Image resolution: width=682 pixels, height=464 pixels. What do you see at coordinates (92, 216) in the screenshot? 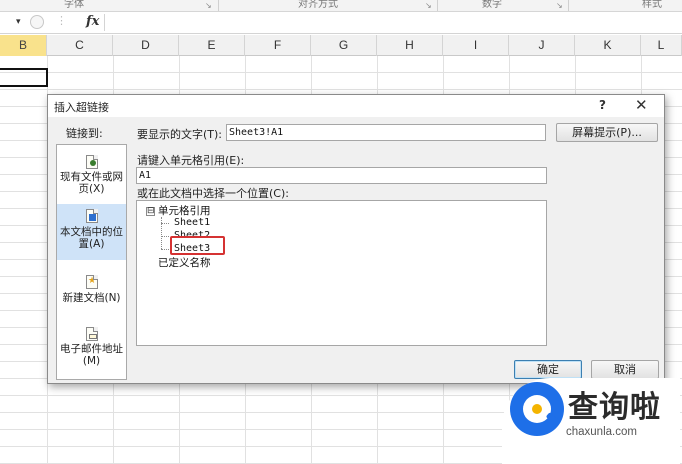
I see `document-place-icon` at bounding box center [92, 216].